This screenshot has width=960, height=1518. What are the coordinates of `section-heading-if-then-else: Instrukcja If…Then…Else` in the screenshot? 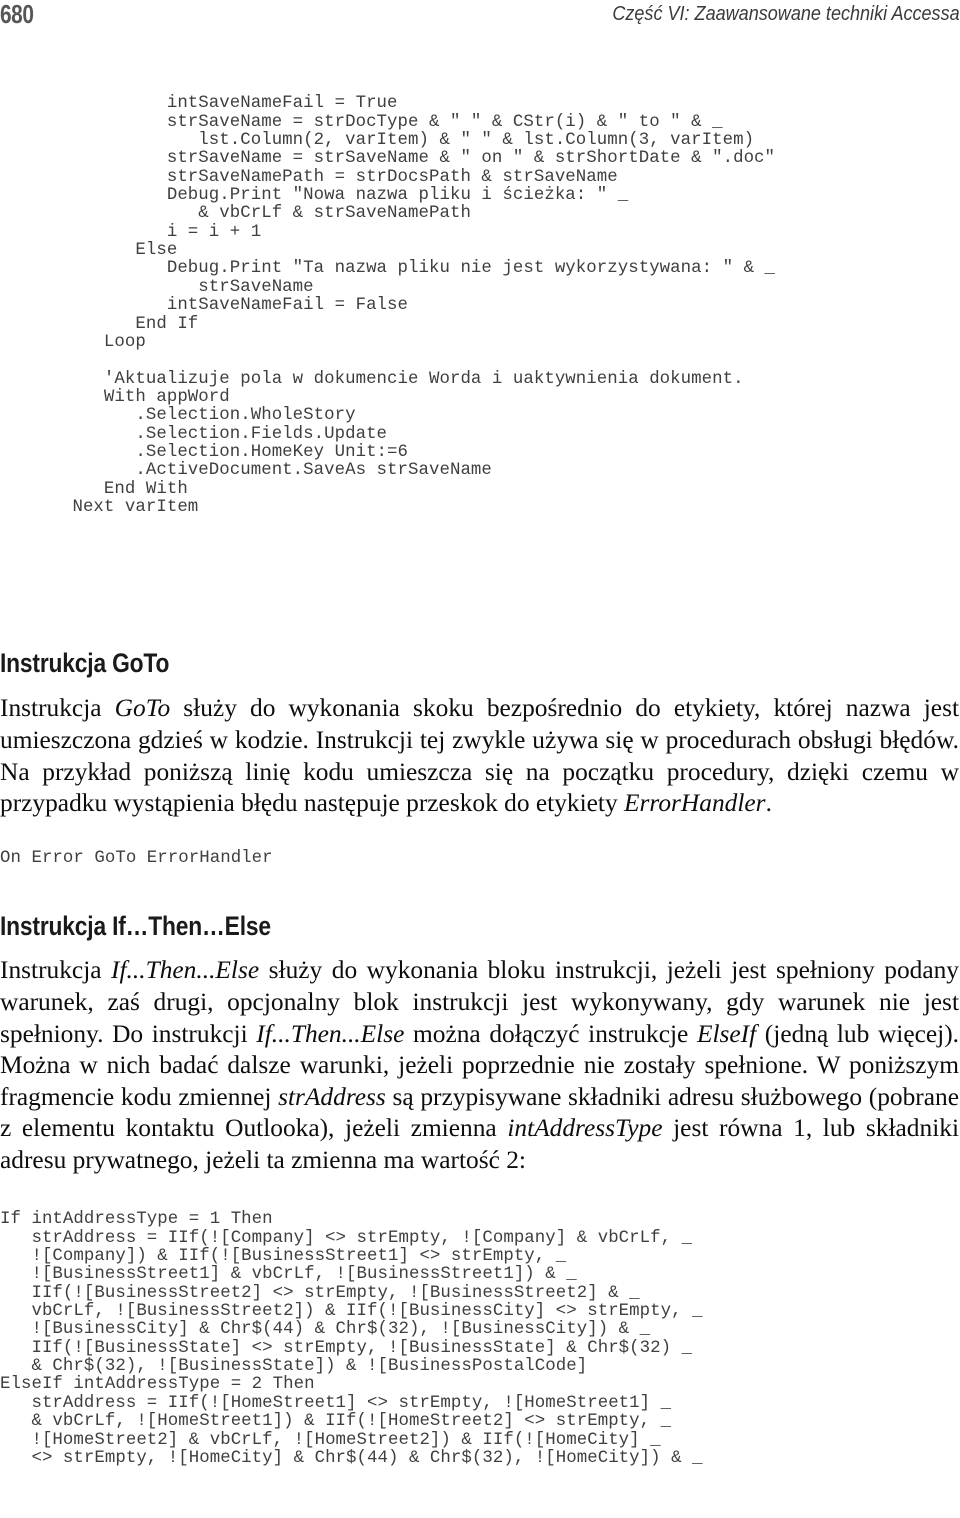 It's located at (135, 925).